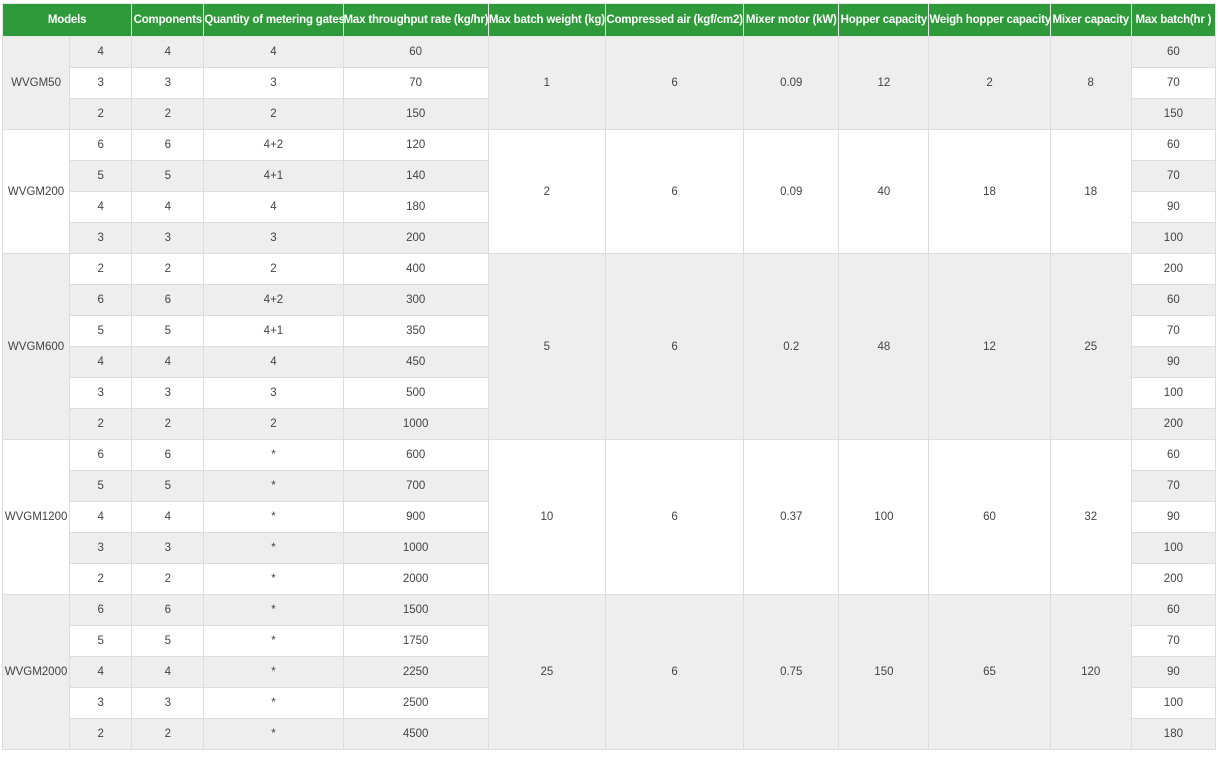  I want to click on throughput-cell: 150, so click(415, 114).